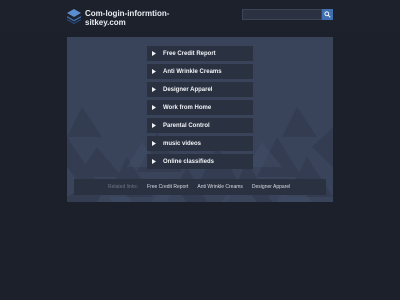 This screenshot has height=300, width=400. What do you see at coordinates (187, 107) in the screenshot?
I see `link-label: Work from Home` at bounding box center [187, 107].